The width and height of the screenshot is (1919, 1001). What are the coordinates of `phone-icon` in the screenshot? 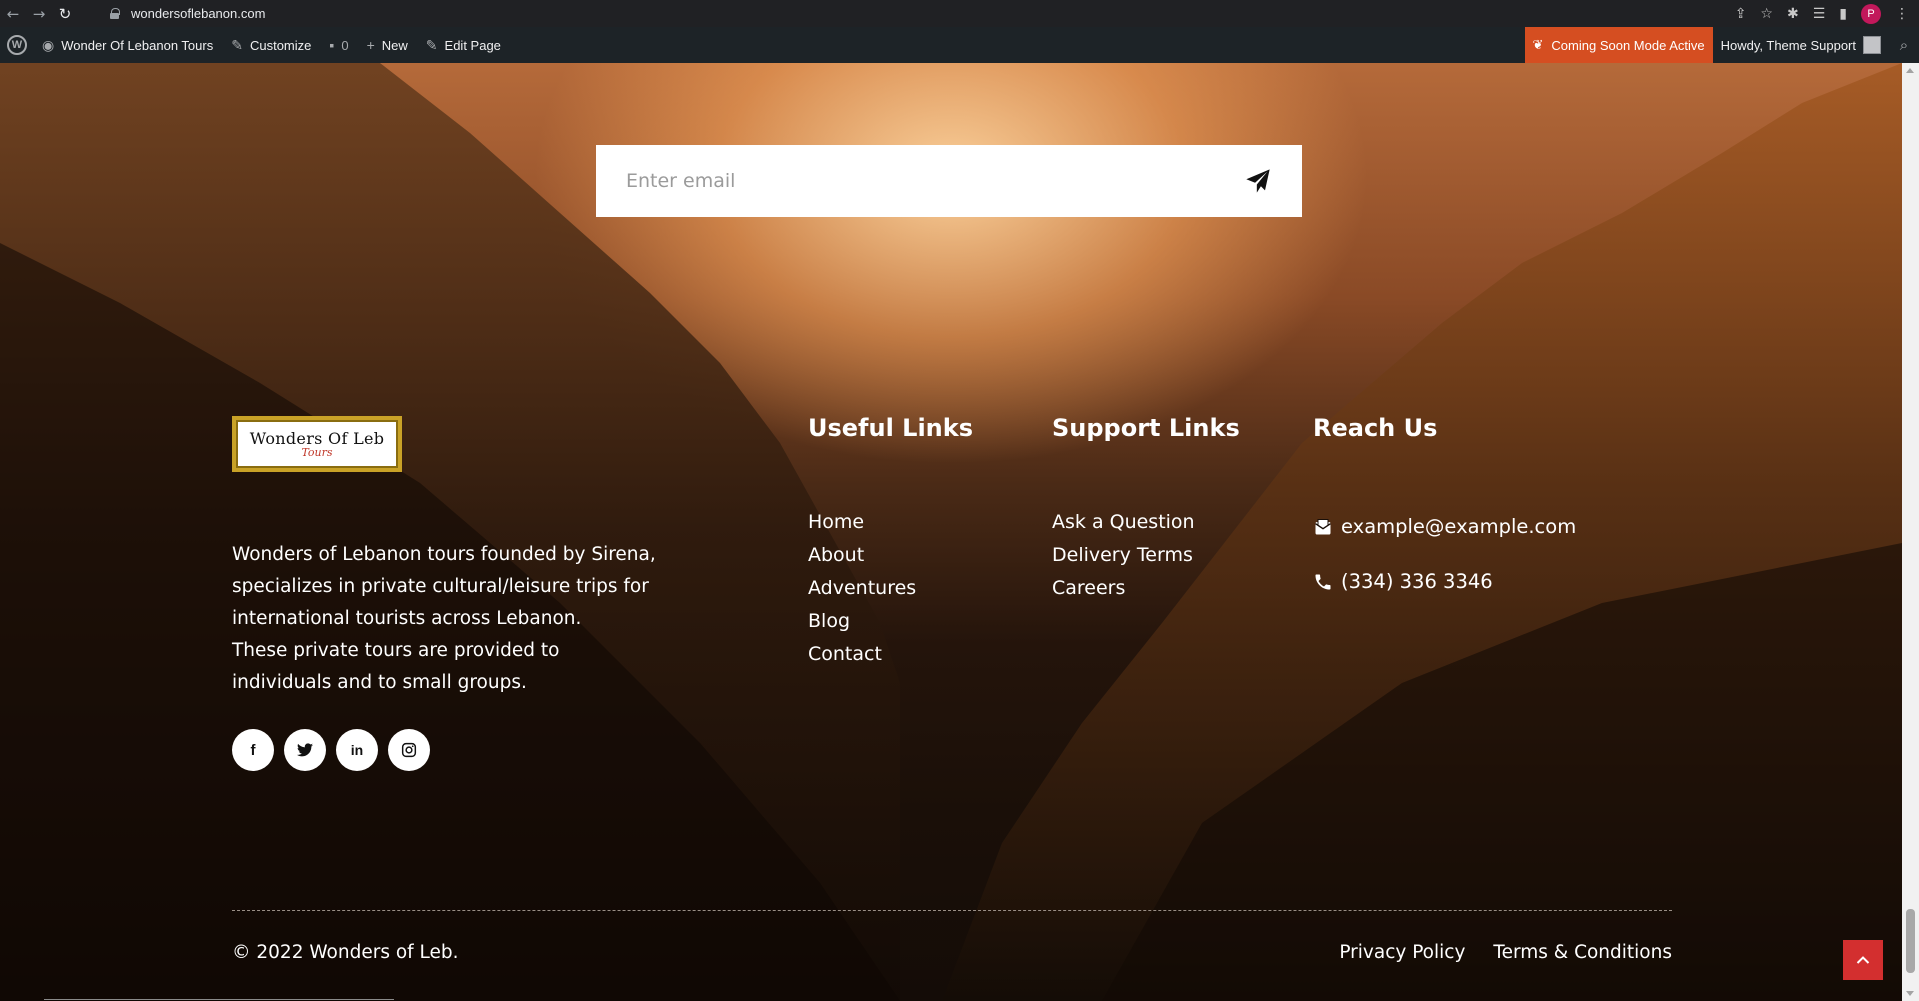 It's located at (1323, 581).